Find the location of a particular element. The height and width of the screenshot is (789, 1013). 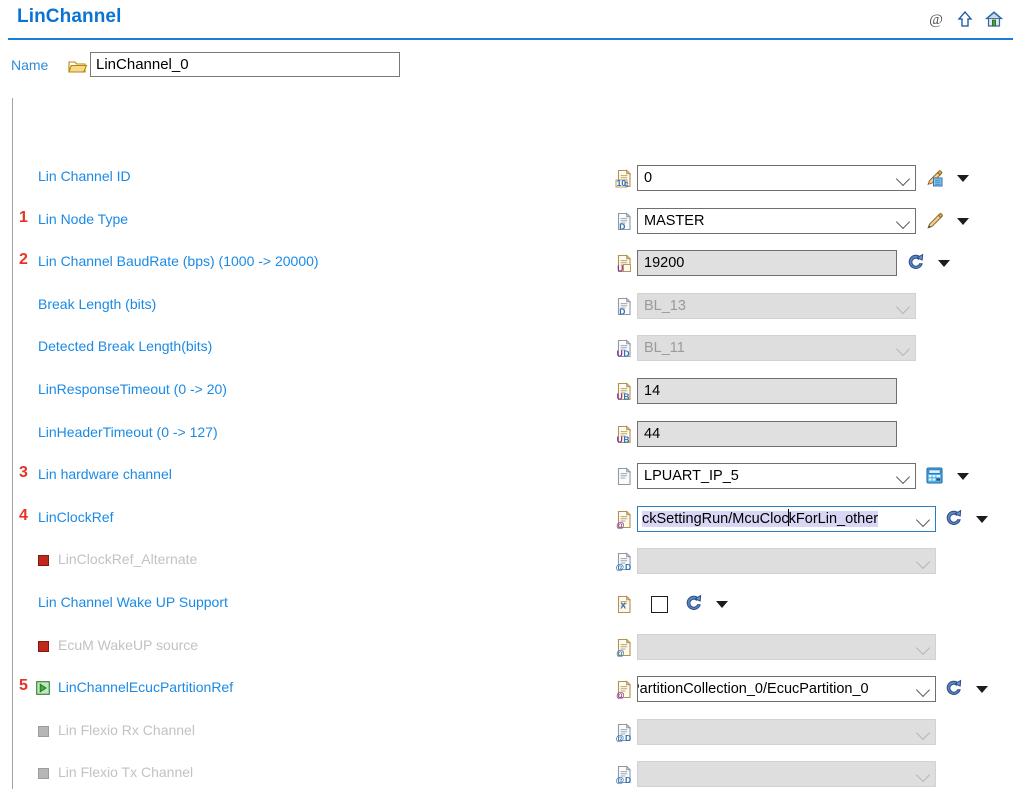

gray-square-icon is located at coordinates (43, 773).